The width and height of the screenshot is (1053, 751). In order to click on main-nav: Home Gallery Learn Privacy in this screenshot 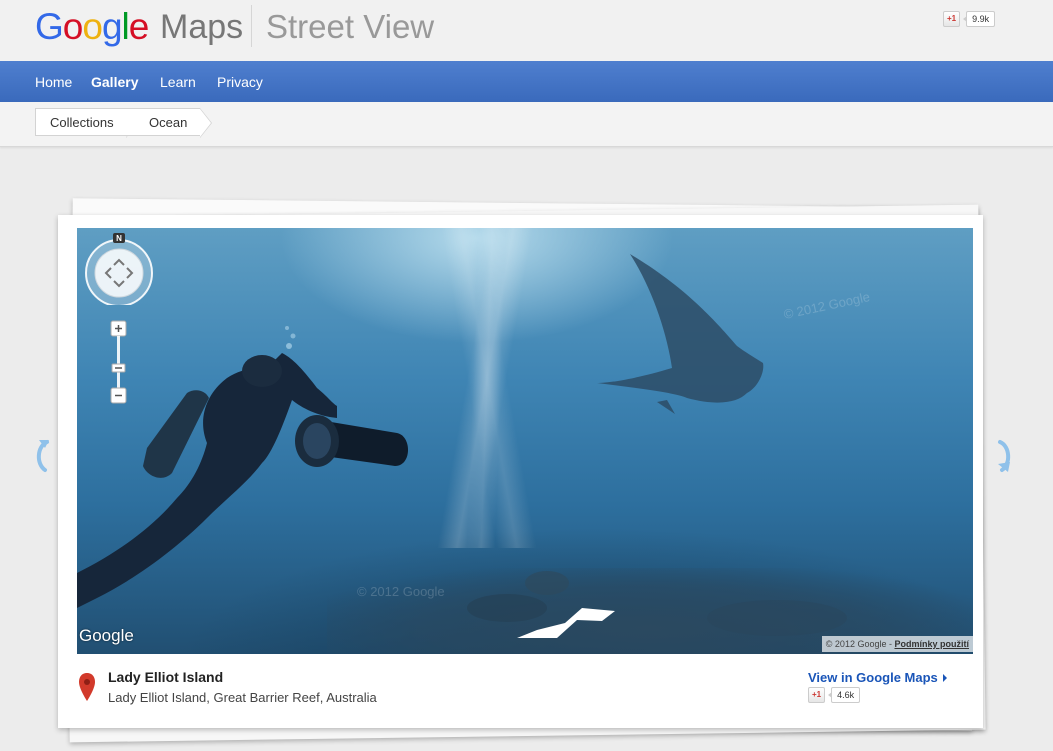, I will do `click(526, 82)`.